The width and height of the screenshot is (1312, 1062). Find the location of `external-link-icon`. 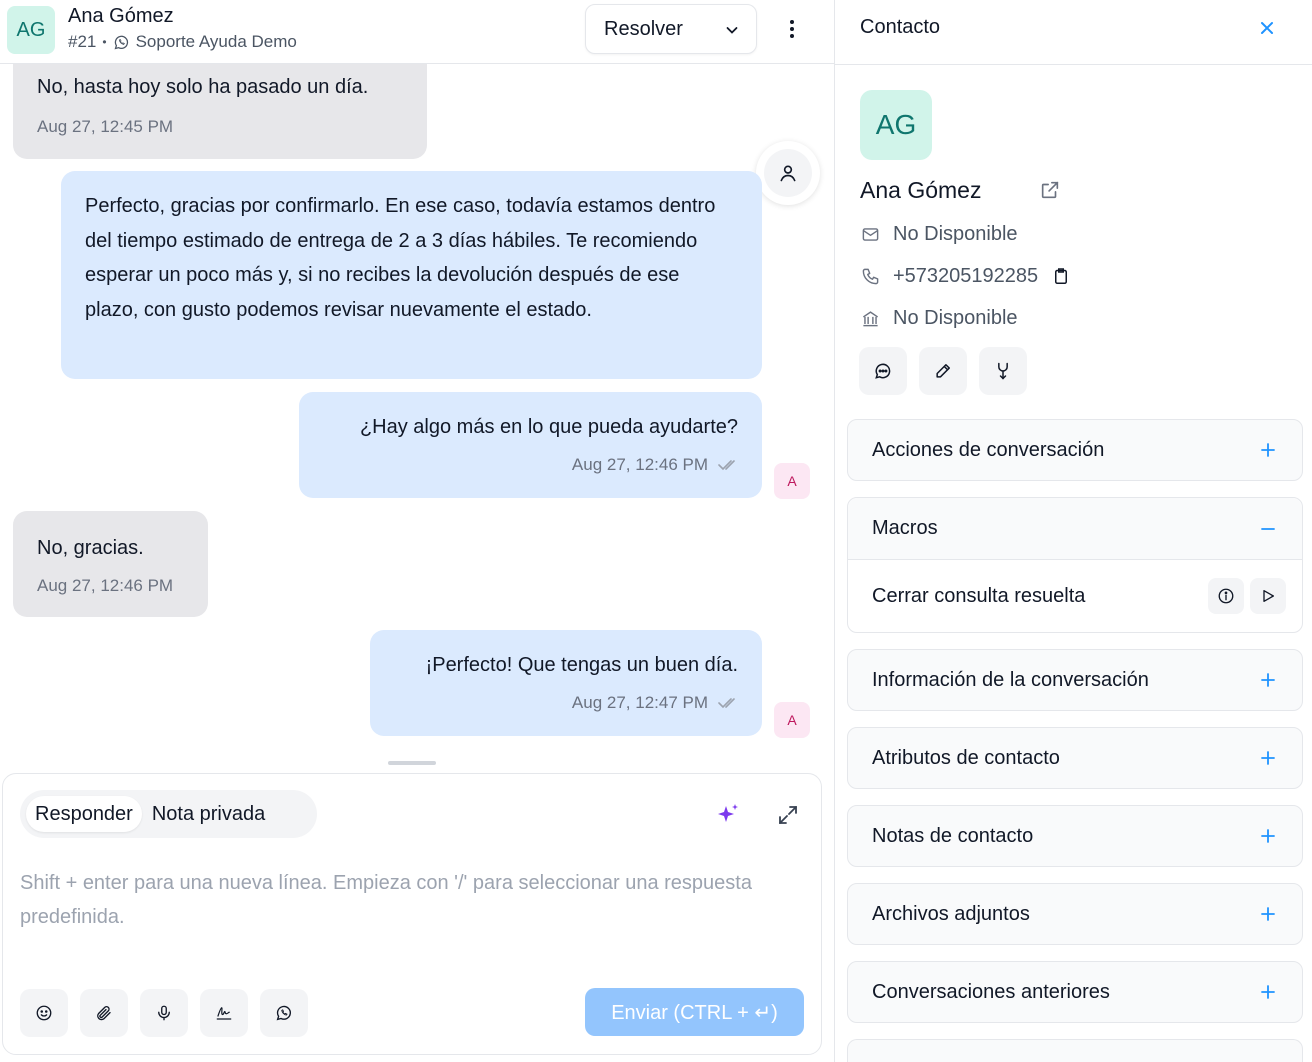

external-link-icon is located at coordinates (1050, 190).